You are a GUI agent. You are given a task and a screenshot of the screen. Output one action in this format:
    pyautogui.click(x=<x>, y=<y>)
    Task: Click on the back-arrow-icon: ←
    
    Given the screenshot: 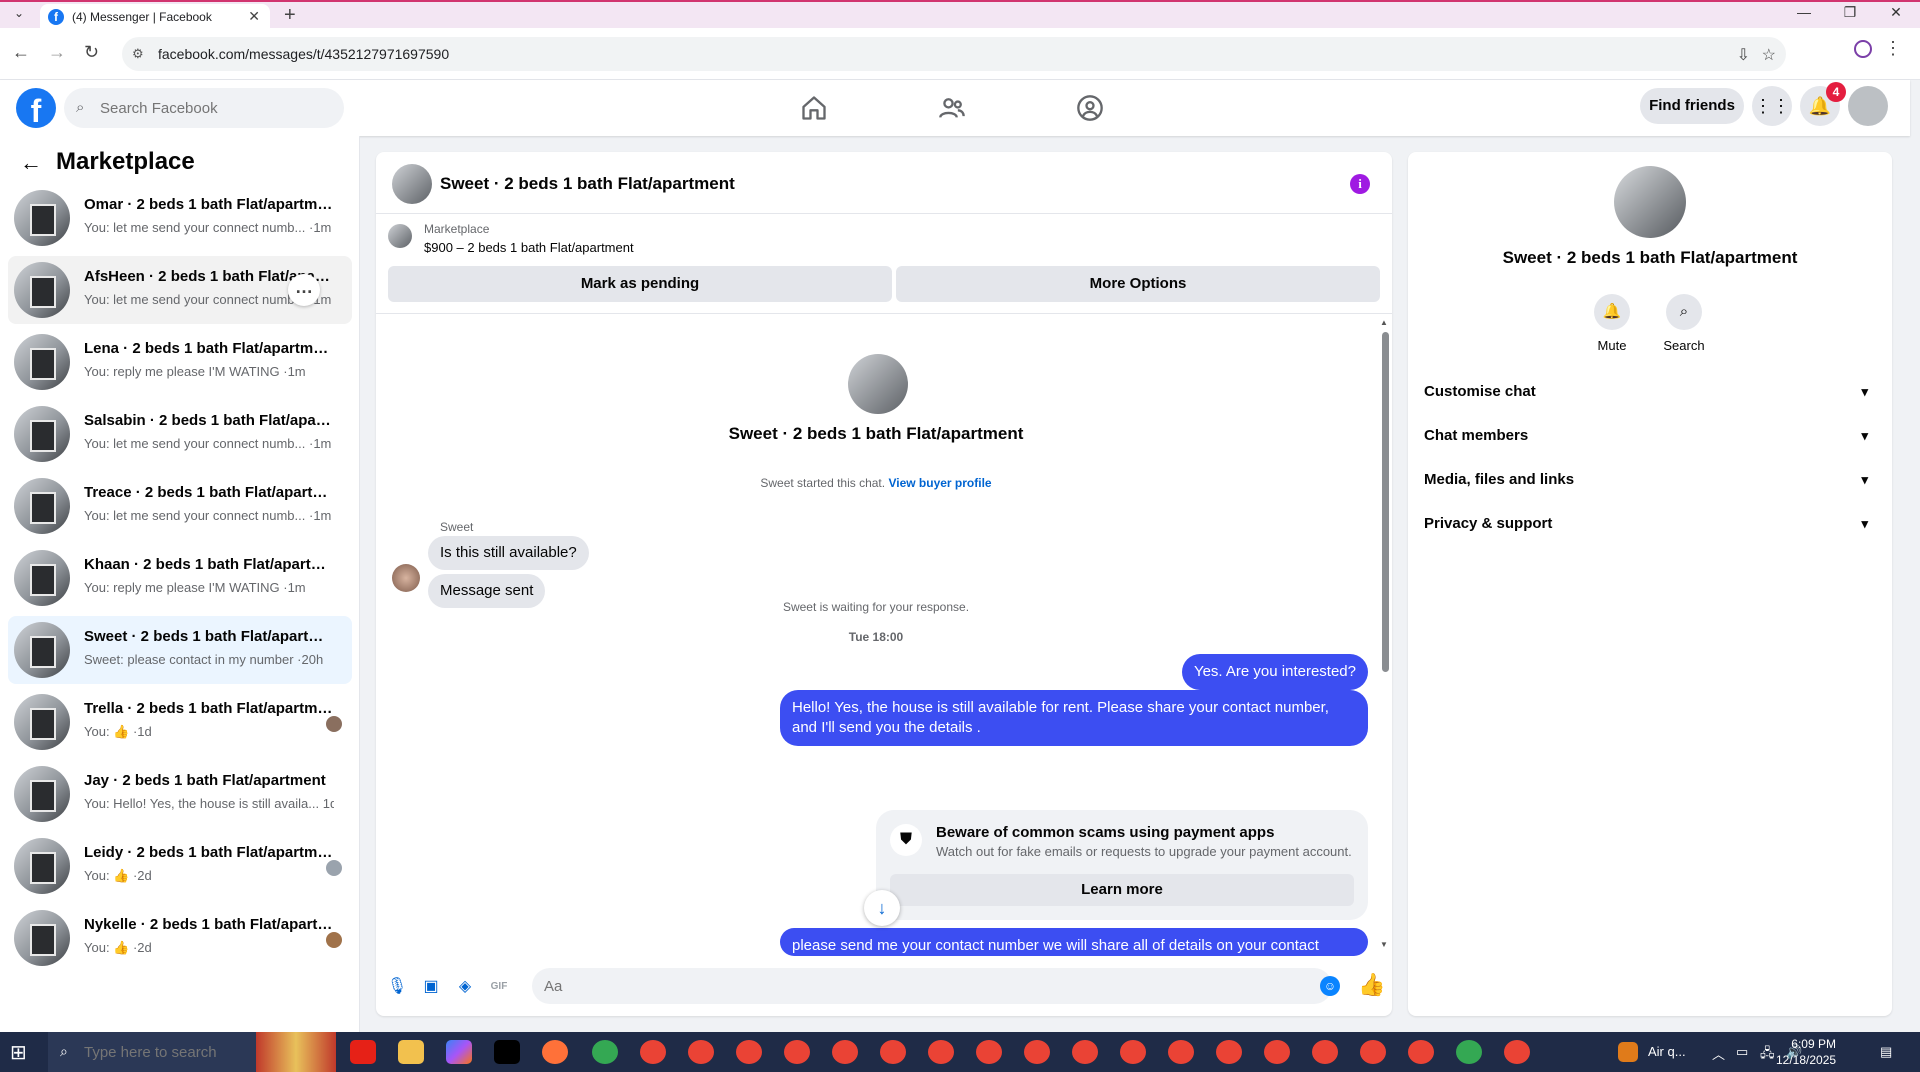 What is the action you would take?
    pyautogui.click(x=31, y=163)
    